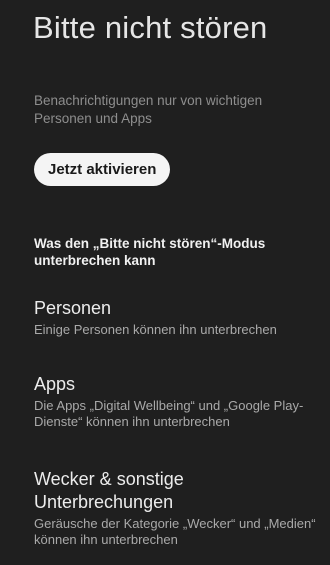  I want to click on page-title: Bitte nicht stören, so click(150, 27).